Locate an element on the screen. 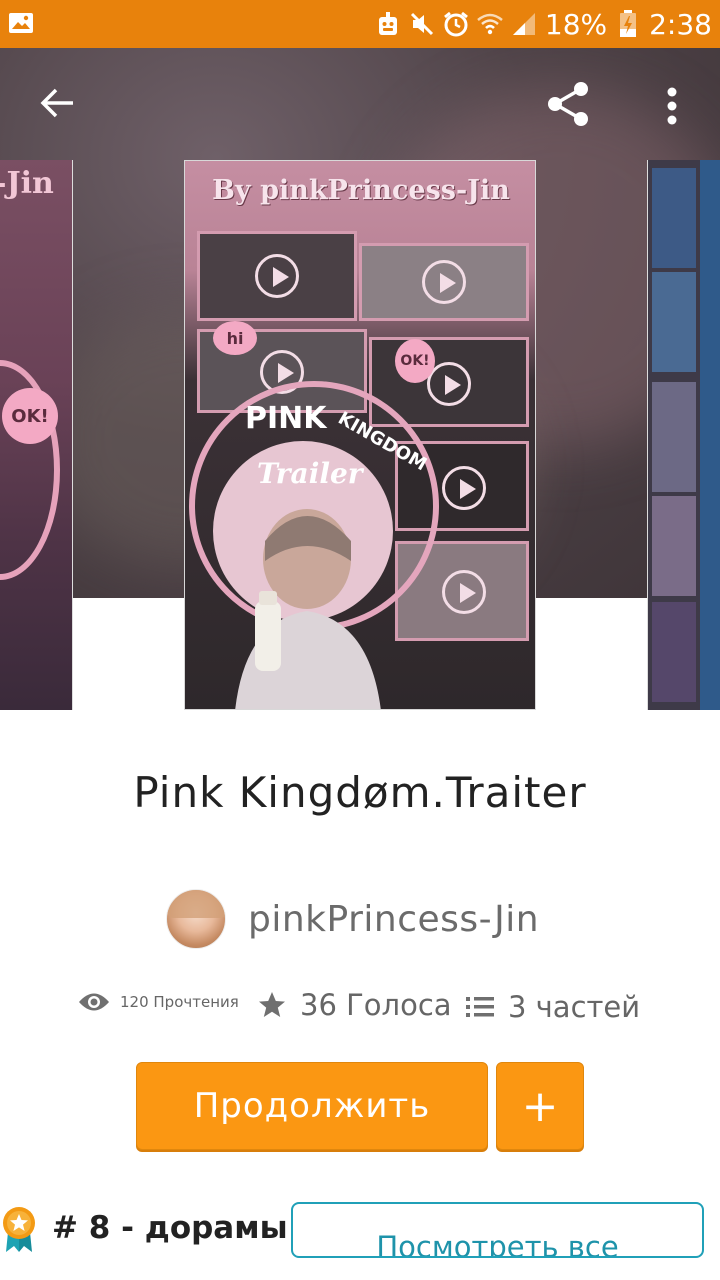 The width and height of the screenshot is (720, 1280). view-all-button: Посмотреть все is located at coordinates (497, 1230).